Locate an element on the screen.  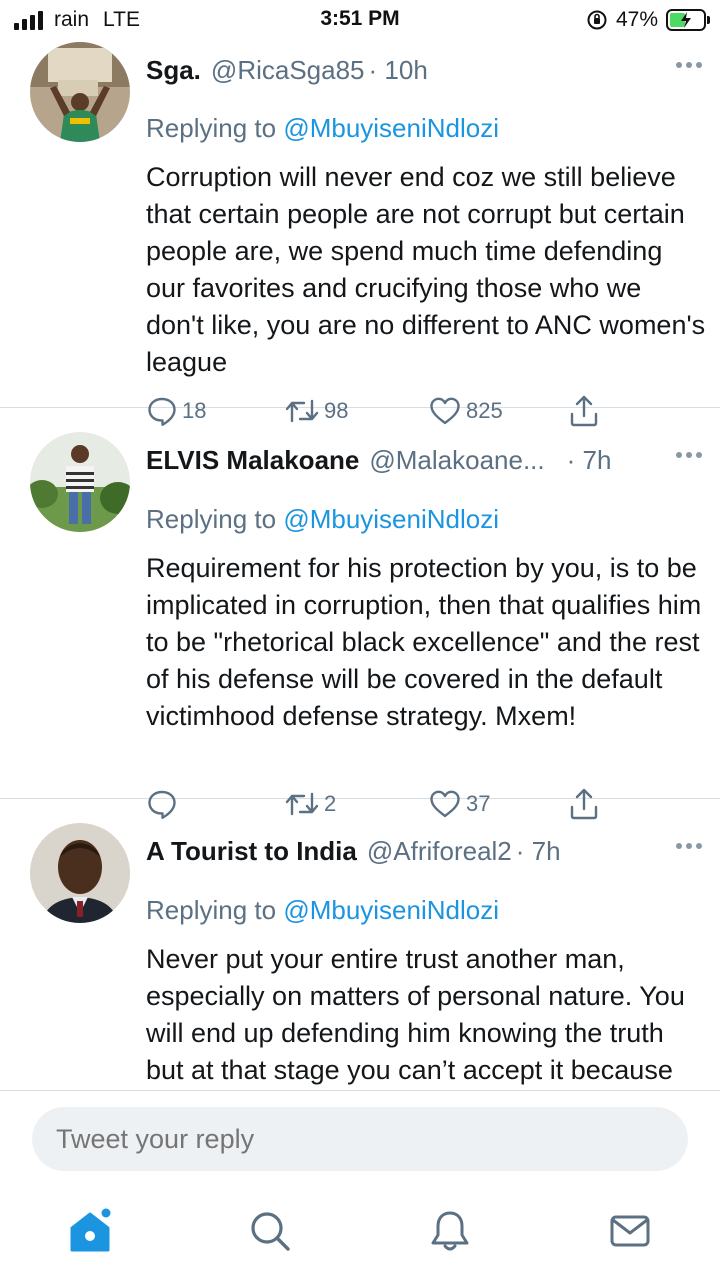
display-name: A Tourist to India is located at coordinates (251, 851).